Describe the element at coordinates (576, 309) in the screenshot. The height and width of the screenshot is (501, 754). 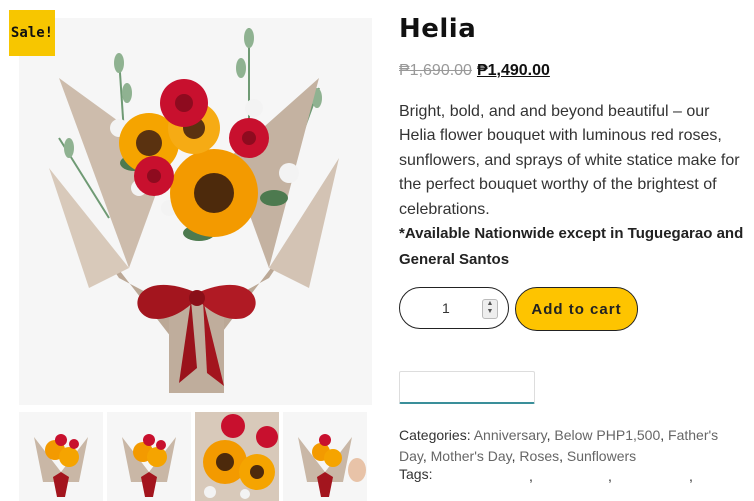
I see `add-to-cart-button: Add to cart` at that location.